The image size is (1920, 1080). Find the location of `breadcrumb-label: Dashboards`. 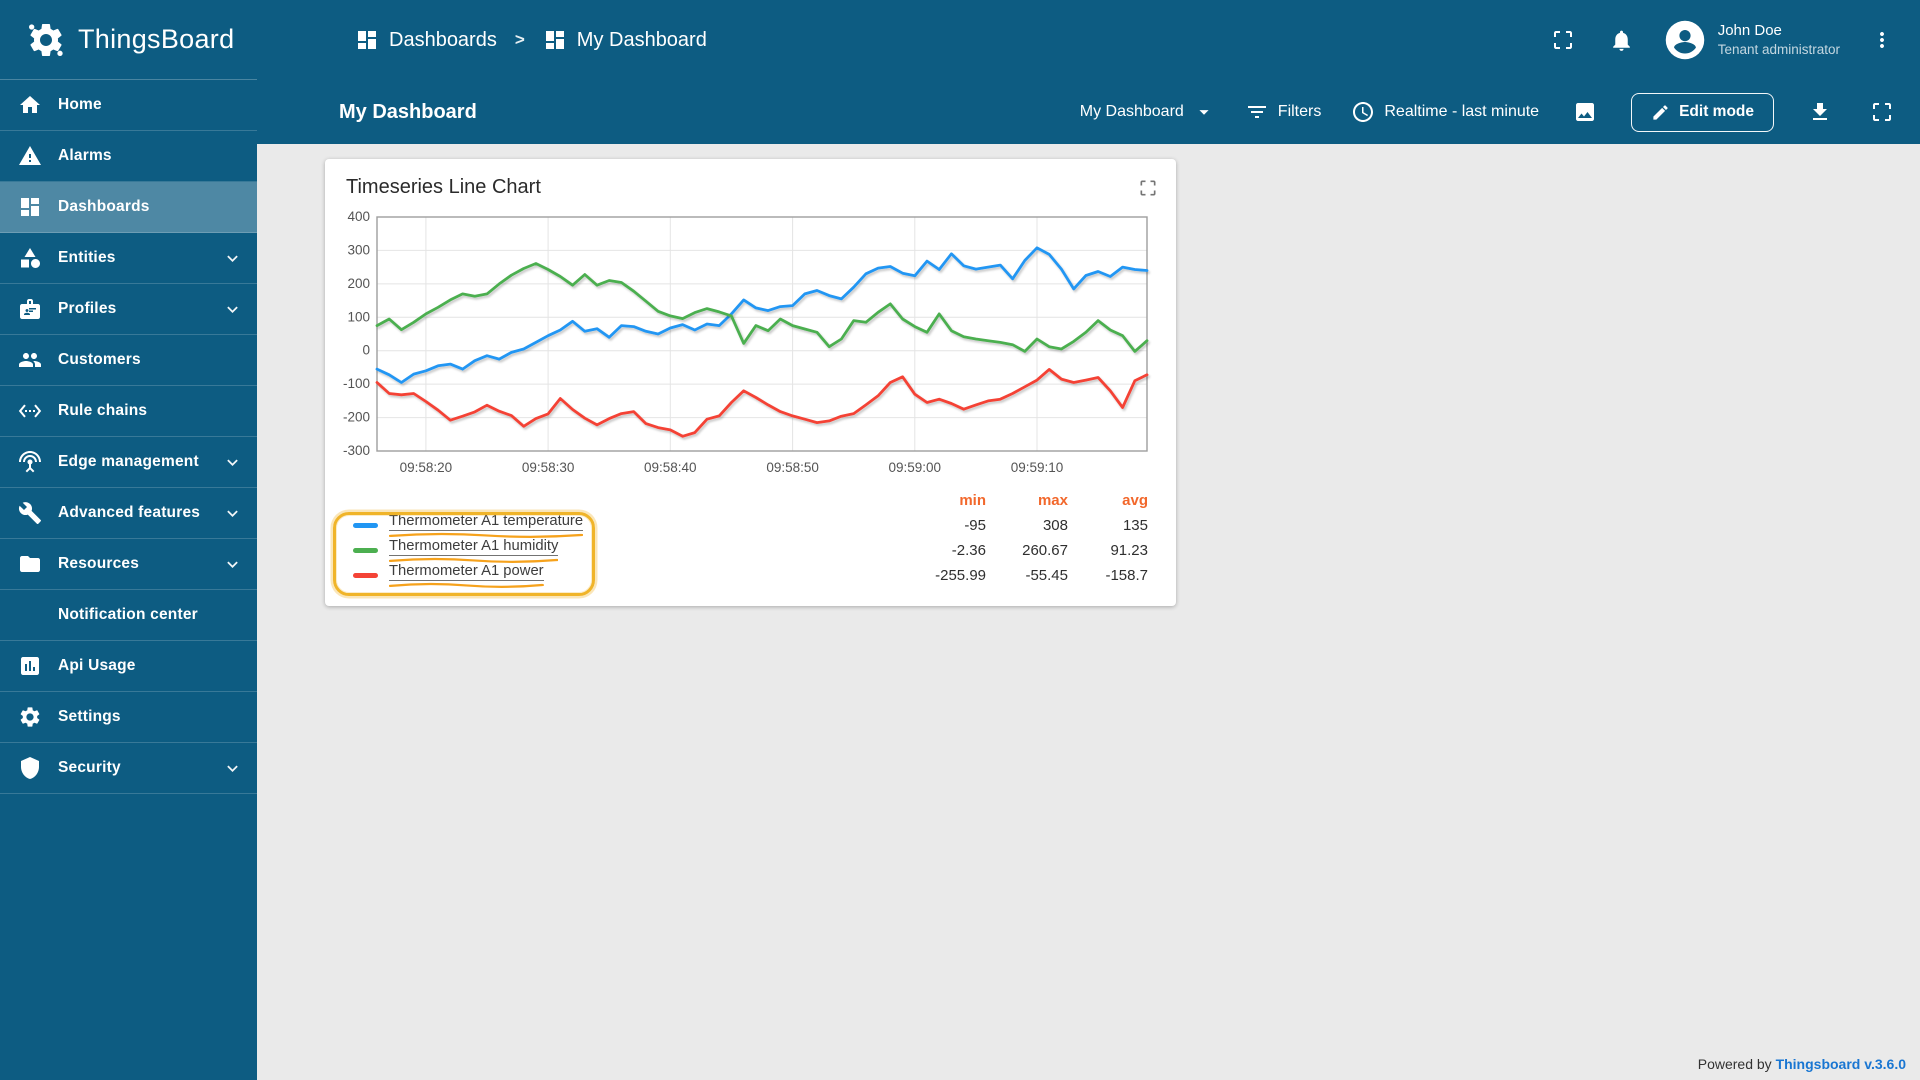

breadcrumb-label: Dashboards is located at coordinates (443, 39).